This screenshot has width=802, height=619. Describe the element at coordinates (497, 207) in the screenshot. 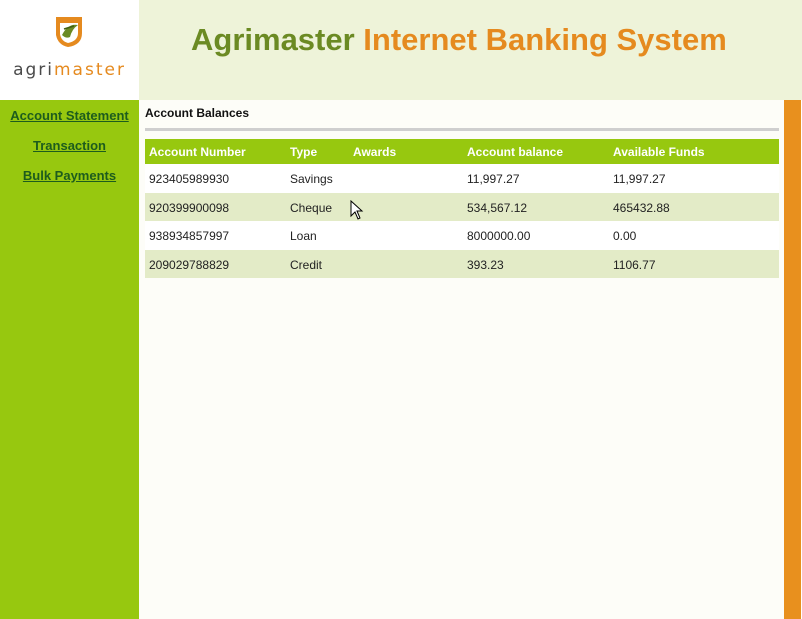

I see `account-balance: 534,567.12` at that location.